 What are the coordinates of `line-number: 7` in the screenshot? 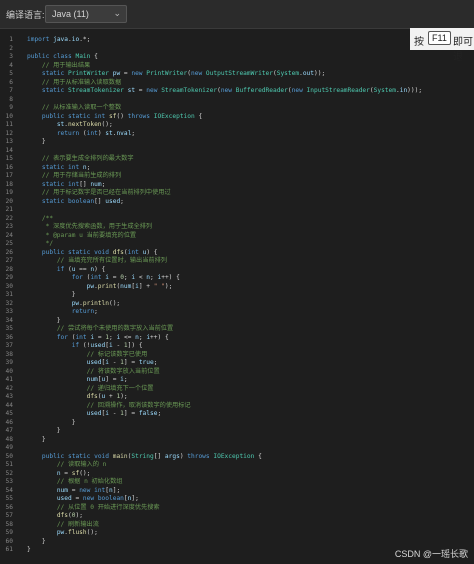 It's located at (11, 90).